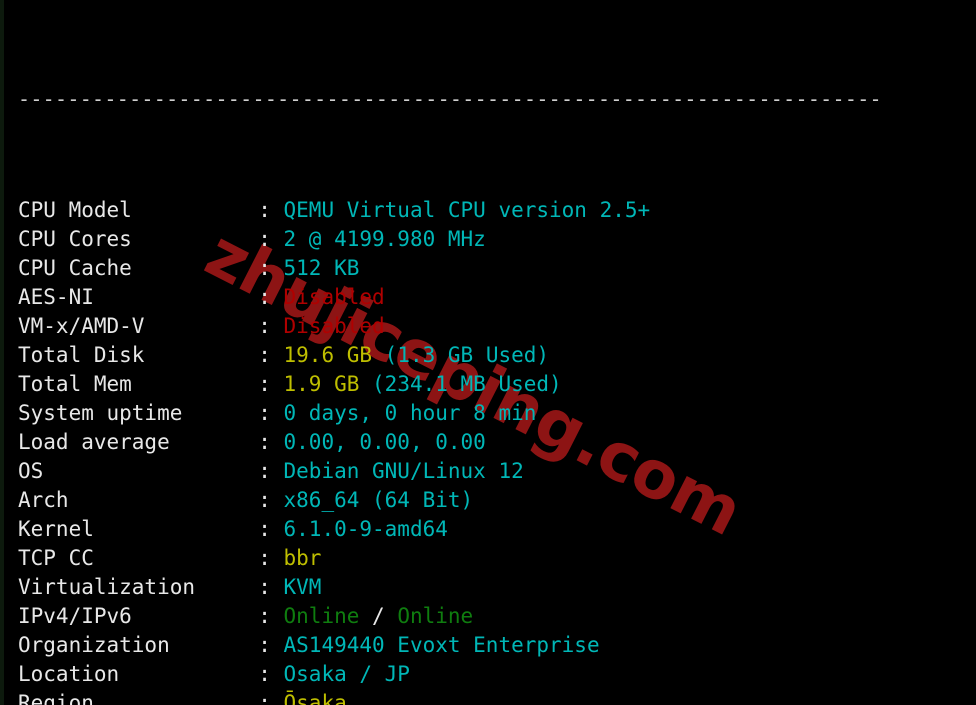 This screenshot has height=705, width=976. Describe the element at coordinates (138, 529) in the screenshot. I see `row-label: Kernel` at that location.